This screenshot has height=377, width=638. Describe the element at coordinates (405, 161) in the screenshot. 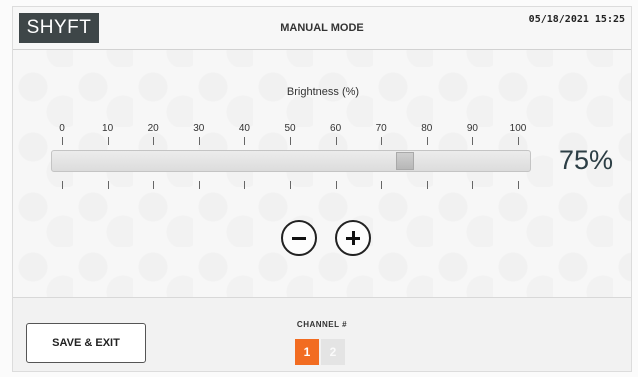

I see `slider-thumb` at that location.